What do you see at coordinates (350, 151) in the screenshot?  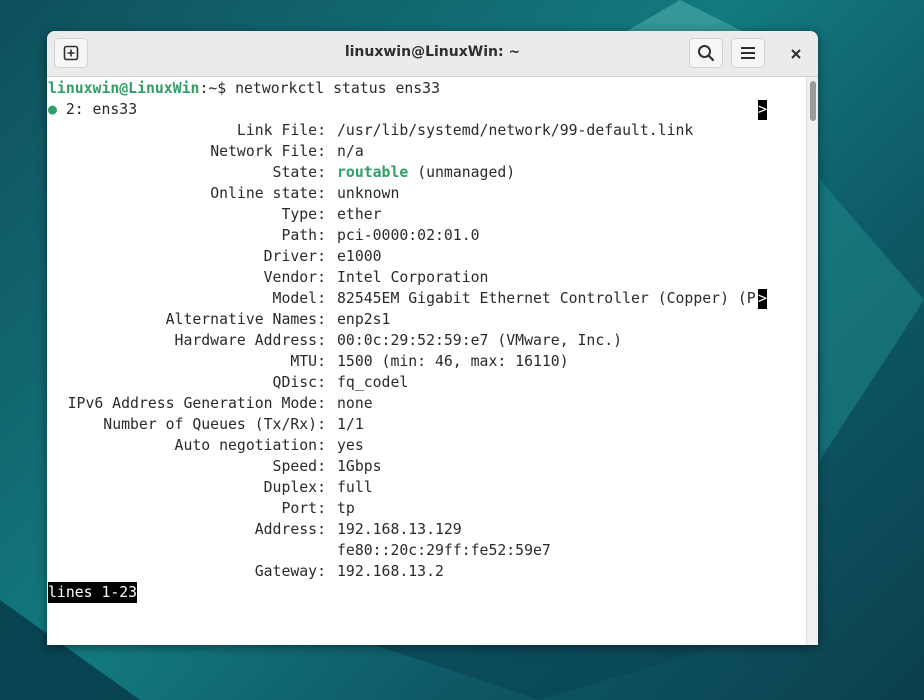 I see `status-value: n/a` at bounding box center [350, 151].